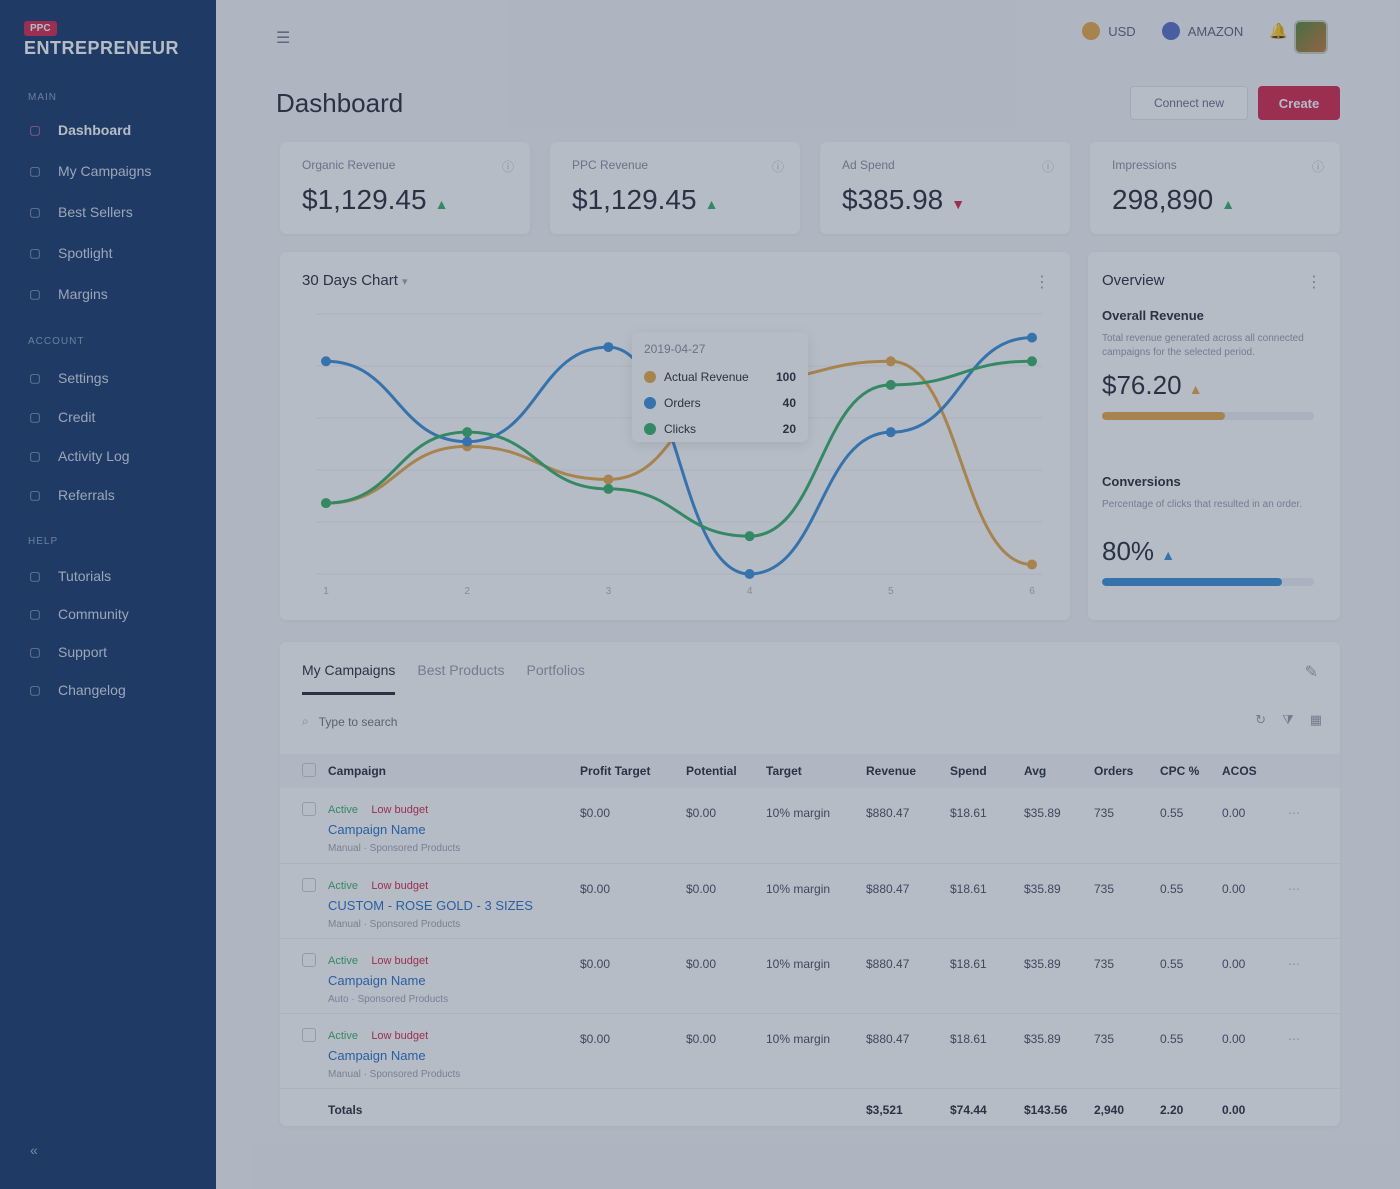 The height and width of the screenshot is (1189, 1400). Describe the element at coordinates (69, 253) in the screenshot. I see `sidebar-item-spotlight: ▢ Spotlight` at that location.